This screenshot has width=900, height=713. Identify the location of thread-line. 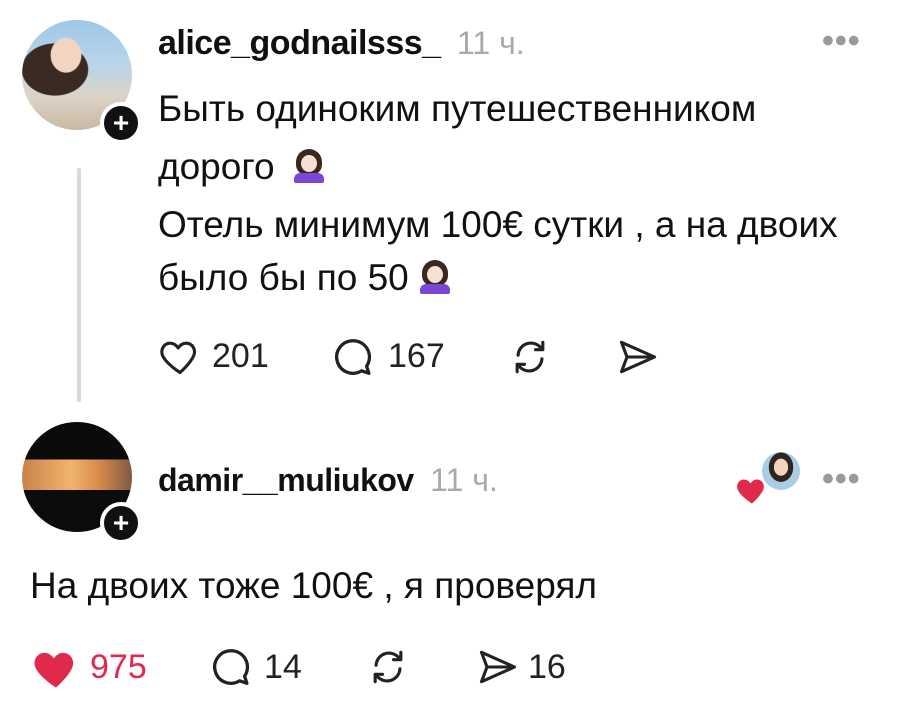
(79, 285).